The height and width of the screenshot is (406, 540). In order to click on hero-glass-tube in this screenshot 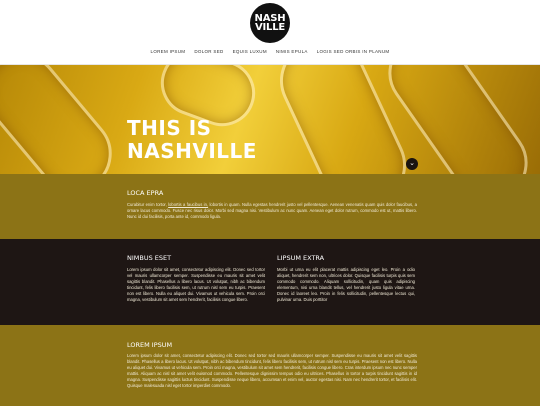, I will do `click(64, 119)`.